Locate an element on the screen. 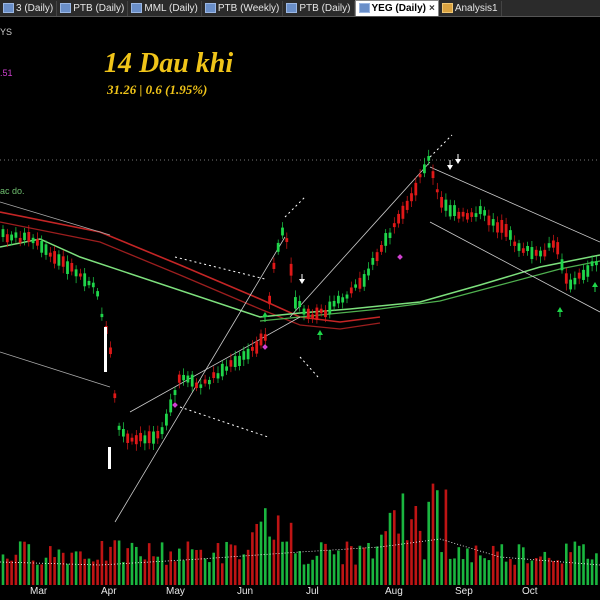 Image resolution: width=600 pixels, height=600 pixels. tab-ptb-weekly: PTB (Weekly) is located at coordinates (243, 8).